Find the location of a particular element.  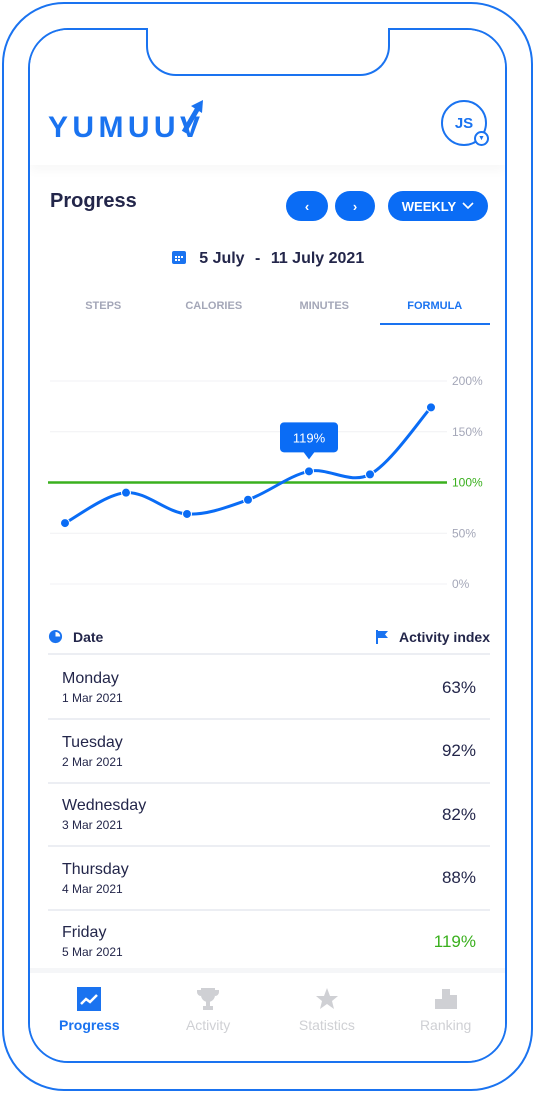

row-day: Monday is located at coordinates (90, 678).